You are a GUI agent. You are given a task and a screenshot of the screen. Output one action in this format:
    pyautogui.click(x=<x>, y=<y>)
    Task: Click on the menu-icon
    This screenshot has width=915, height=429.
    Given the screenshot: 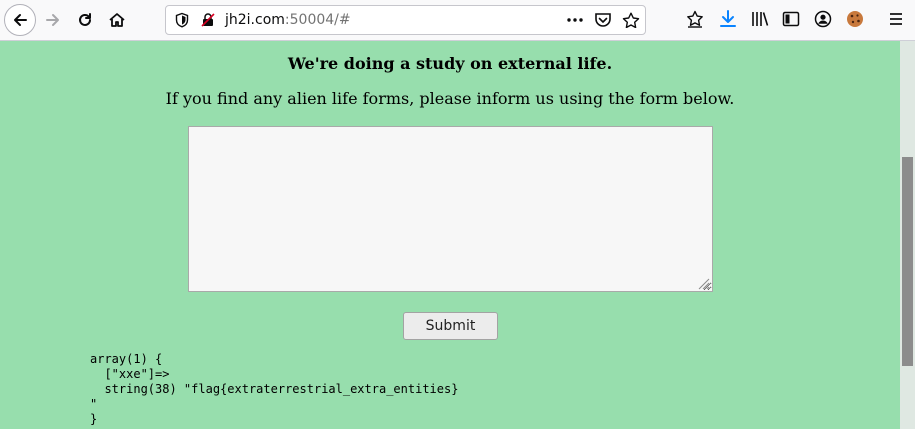 What is the action you would take?
    pyautogui.click(x=896, y=19)
    